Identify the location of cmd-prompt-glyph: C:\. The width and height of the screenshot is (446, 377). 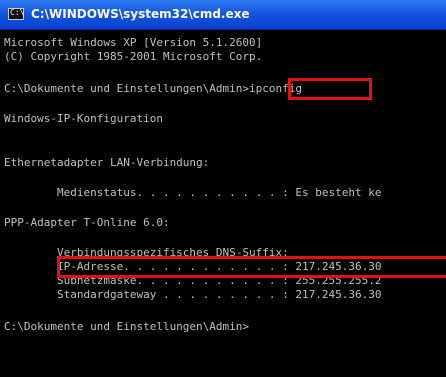
(17, 12).